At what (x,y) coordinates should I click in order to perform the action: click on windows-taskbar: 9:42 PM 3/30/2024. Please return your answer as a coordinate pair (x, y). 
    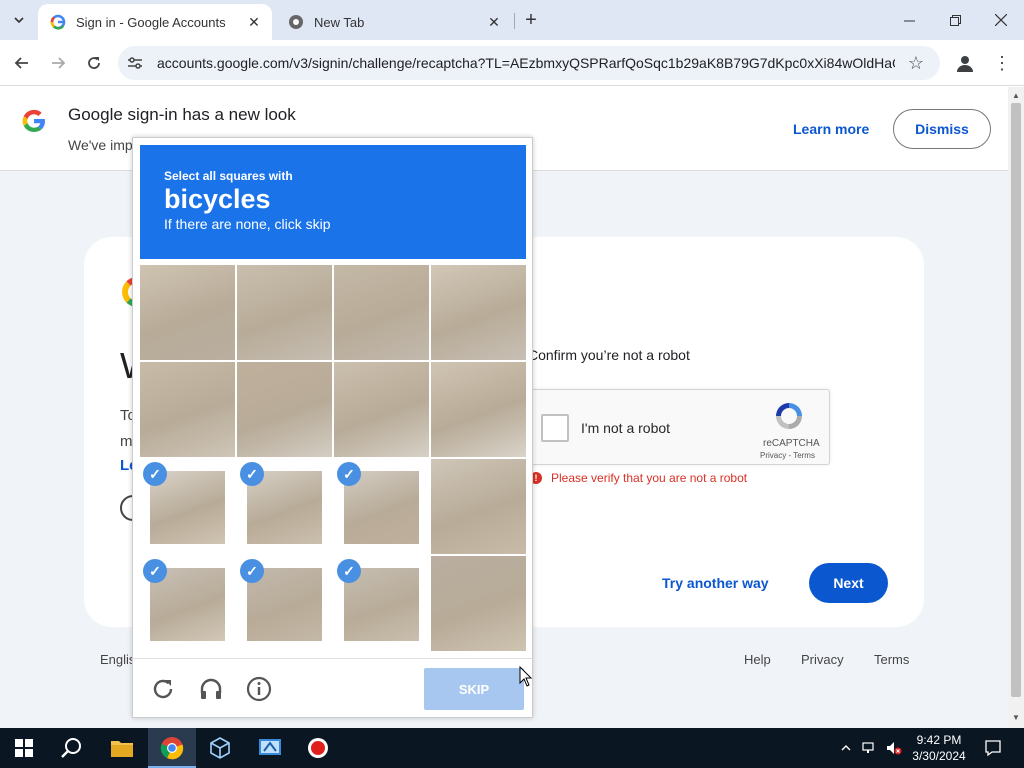
    Looking at the image, I should click on (512, 748).